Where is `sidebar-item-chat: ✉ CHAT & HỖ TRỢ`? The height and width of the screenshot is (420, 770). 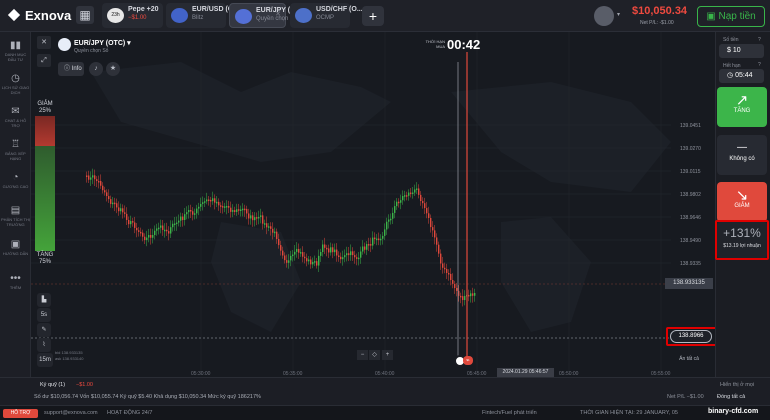
sidebar-item-chat: ✉ CHAT & HỖ TRỢ is located at coordinates (15, 116).